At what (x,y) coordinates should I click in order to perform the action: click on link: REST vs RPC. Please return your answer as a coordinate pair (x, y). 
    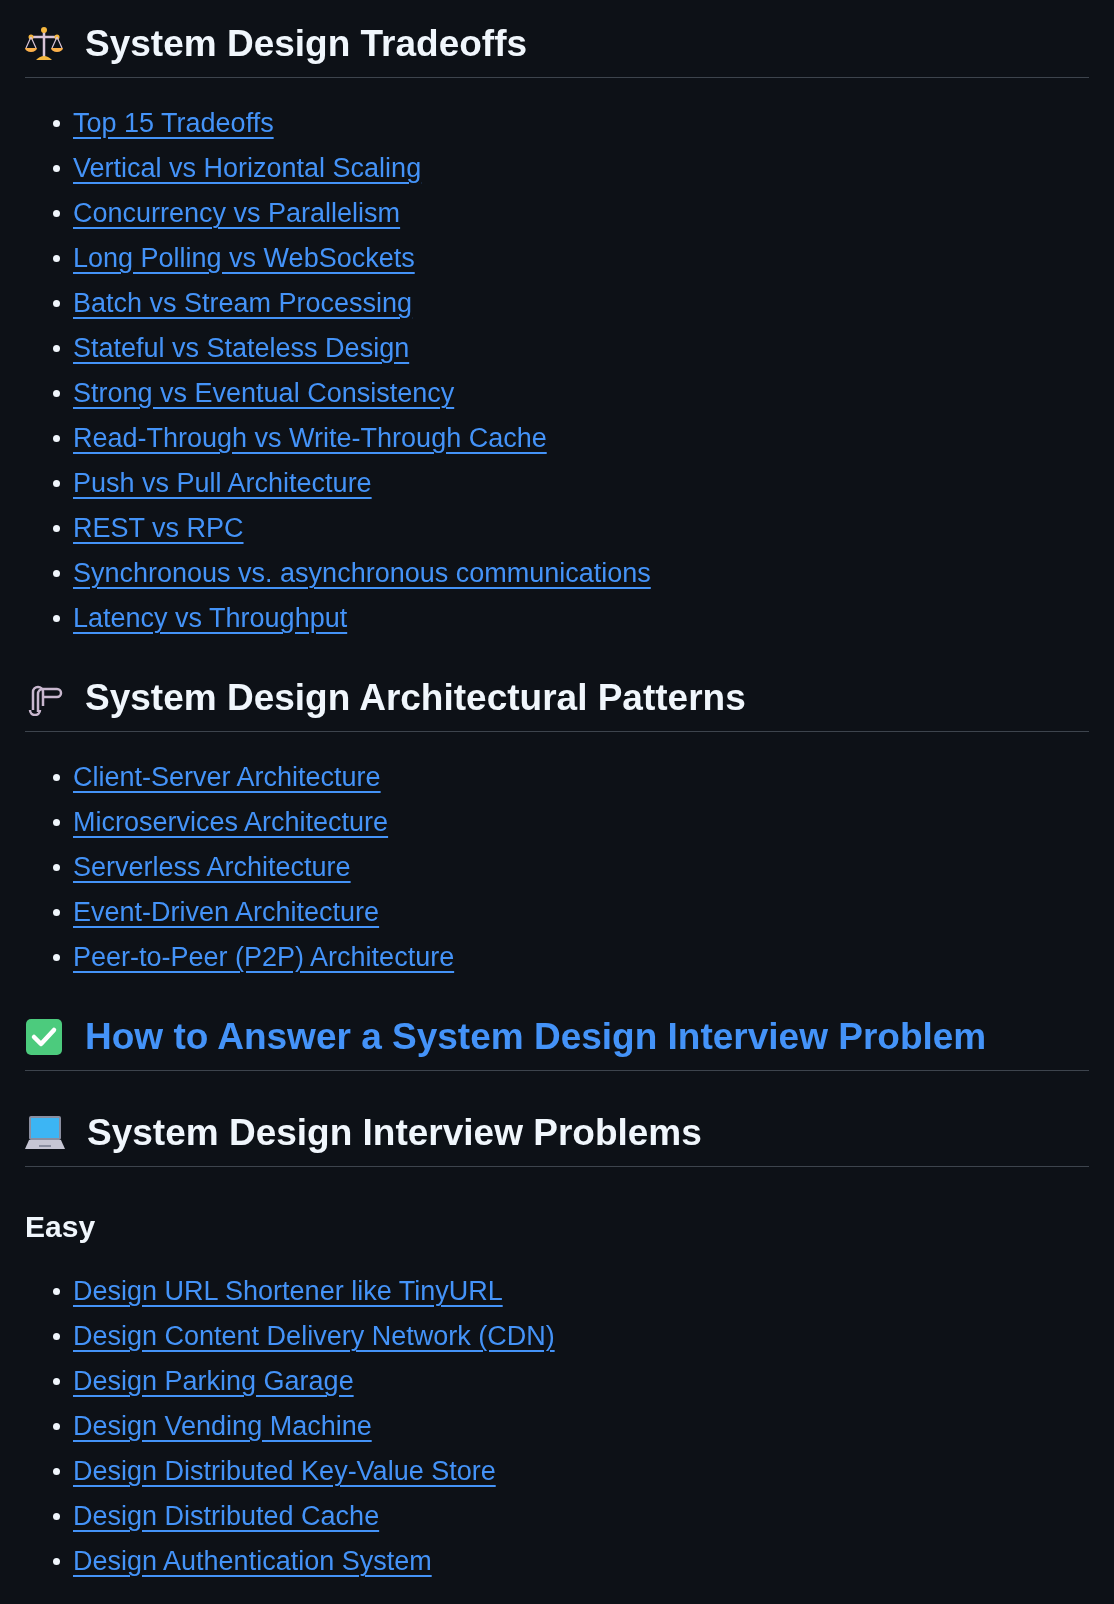
    Looking at the image, I should click on (158, 528).